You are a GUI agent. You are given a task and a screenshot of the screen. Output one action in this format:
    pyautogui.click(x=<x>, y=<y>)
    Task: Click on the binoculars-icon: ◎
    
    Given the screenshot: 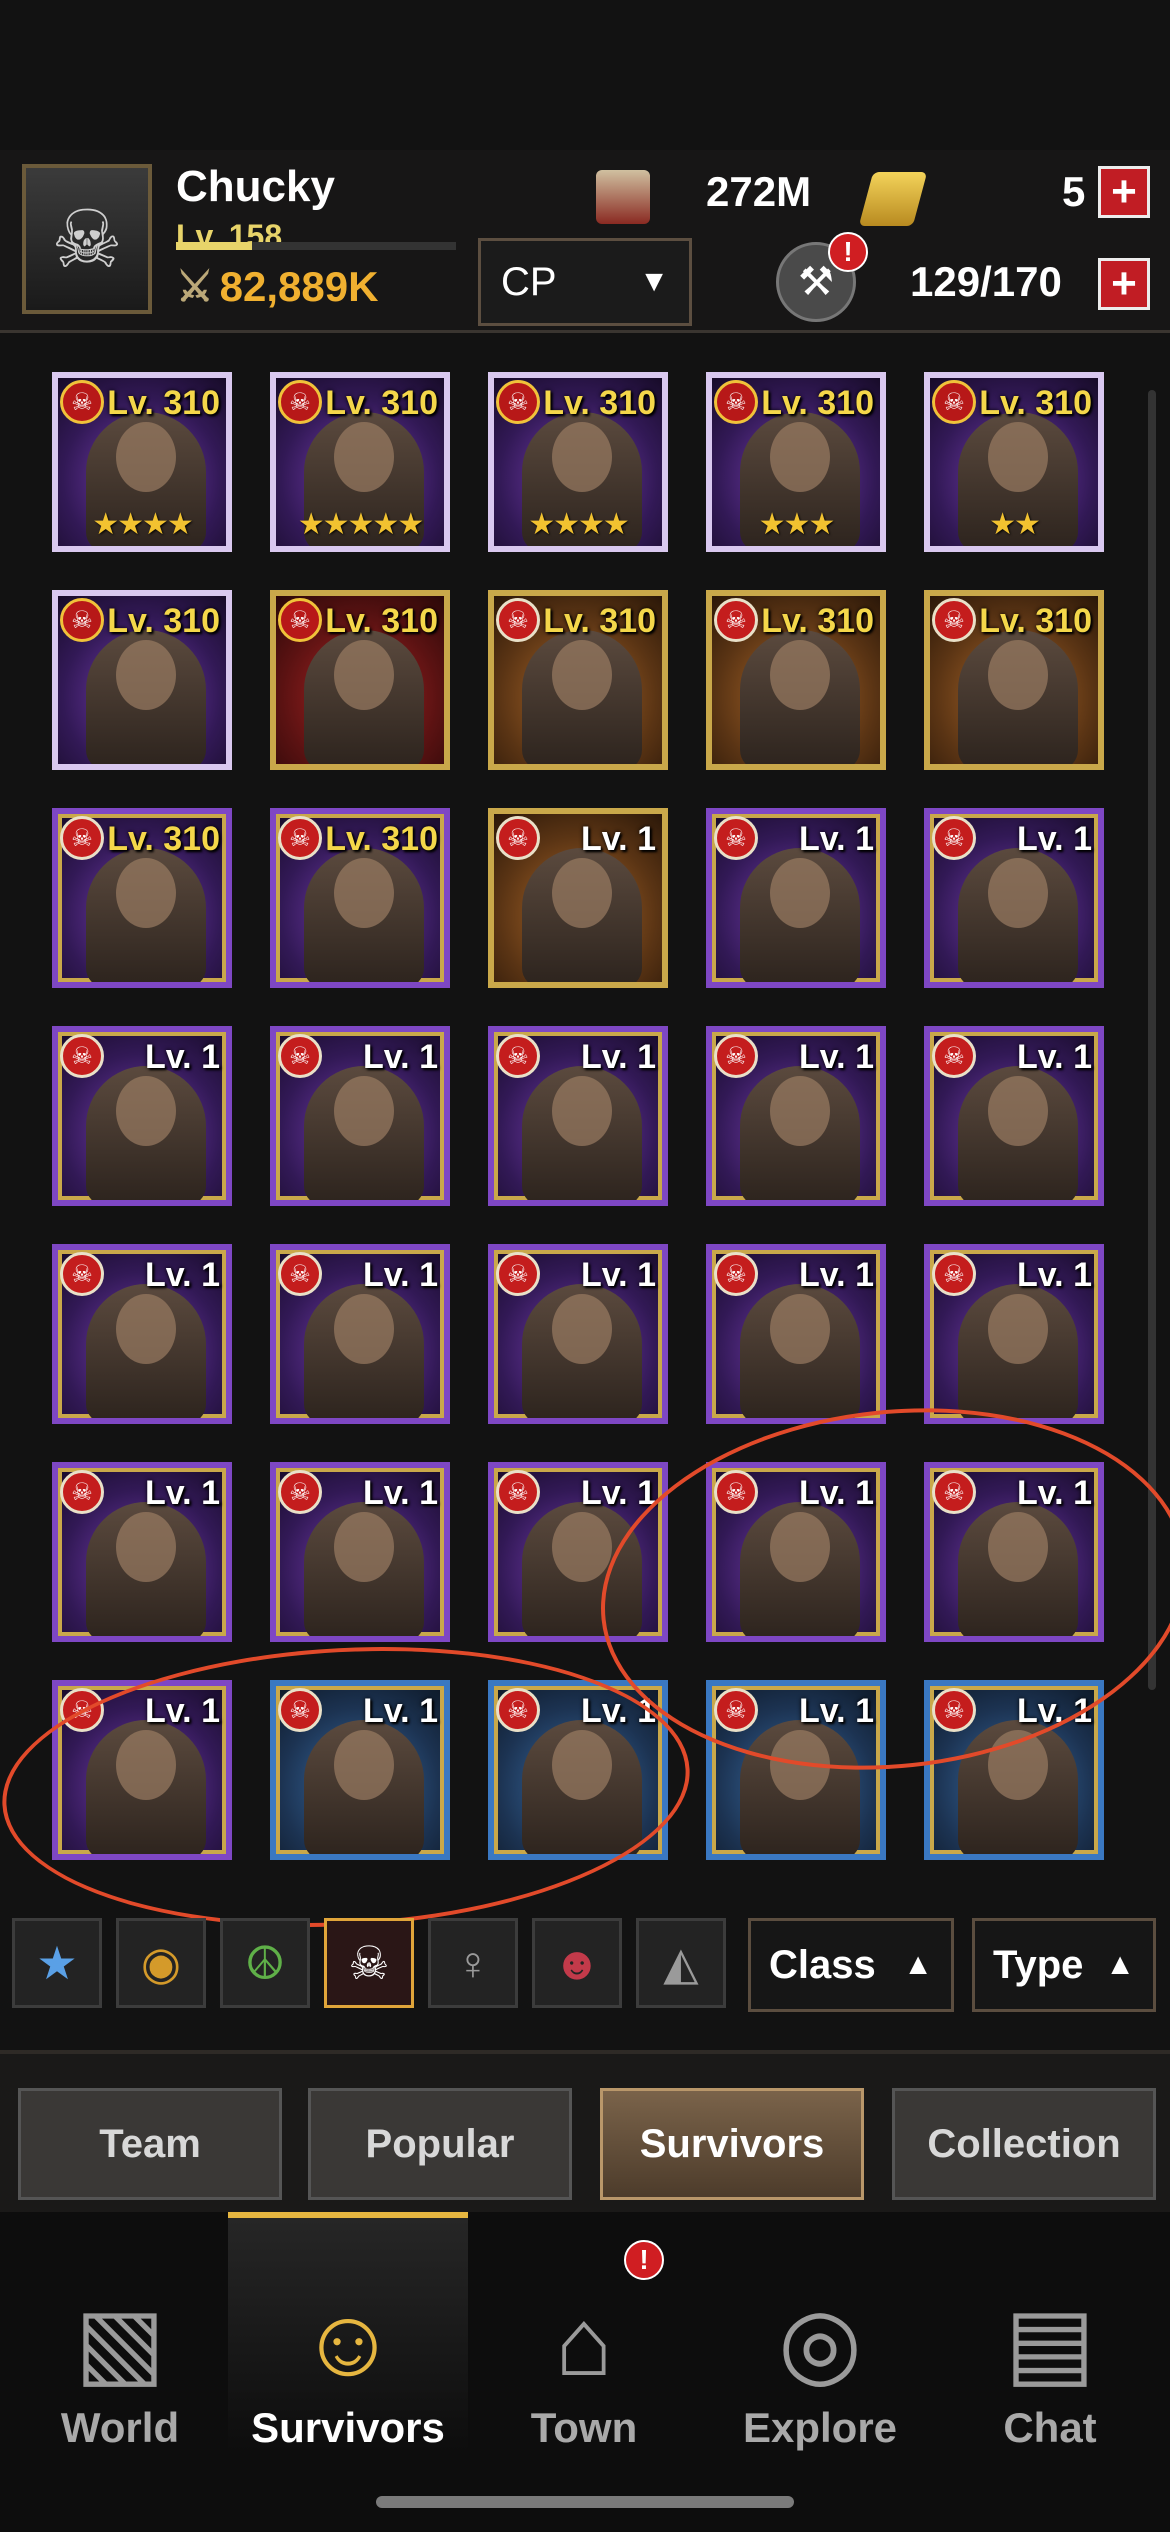 What is the action you would take?
    pyautogui.click(x=820, y=2342)
    